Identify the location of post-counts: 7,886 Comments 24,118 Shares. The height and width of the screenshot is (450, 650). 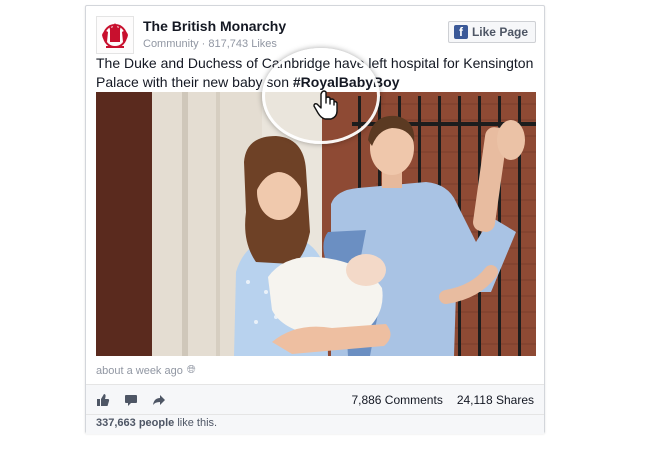
(442, 400).